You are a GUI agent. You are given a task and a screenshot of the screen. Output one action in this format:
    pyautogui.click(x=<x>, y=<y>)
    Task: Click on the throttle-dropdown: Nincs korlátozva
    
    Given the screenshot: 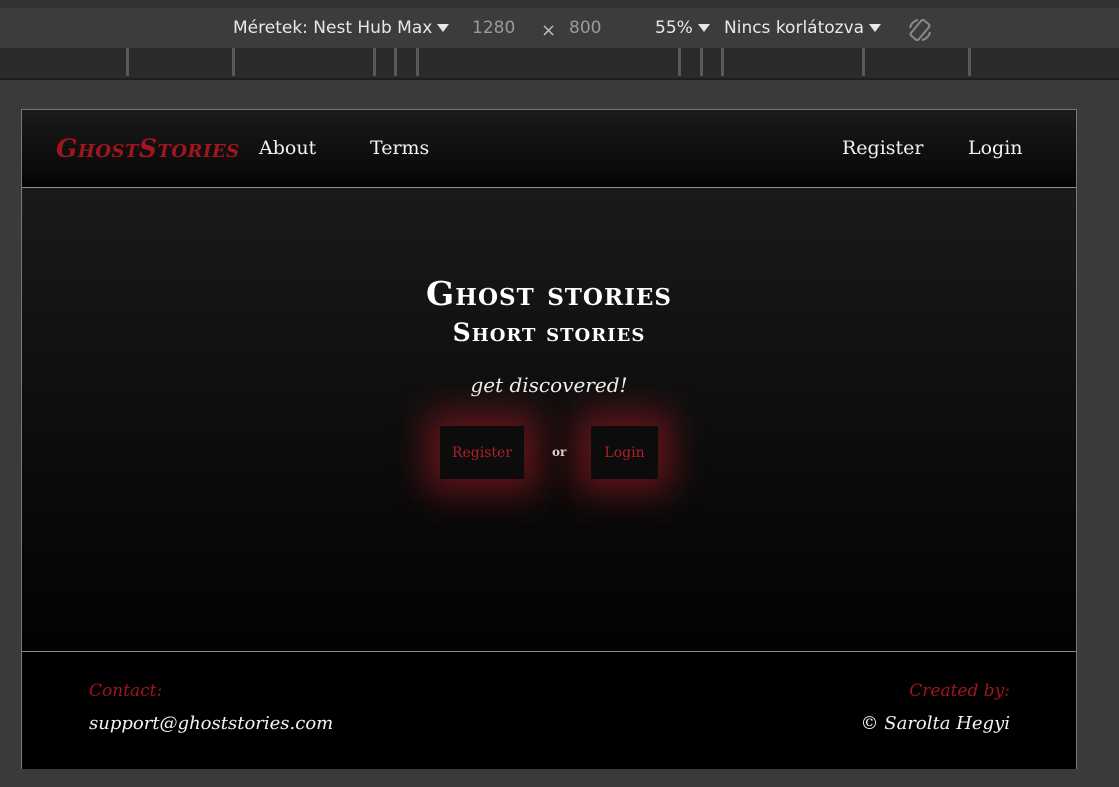 What is the action you would take?
    pyautogui.click(x=803, y=28)
    